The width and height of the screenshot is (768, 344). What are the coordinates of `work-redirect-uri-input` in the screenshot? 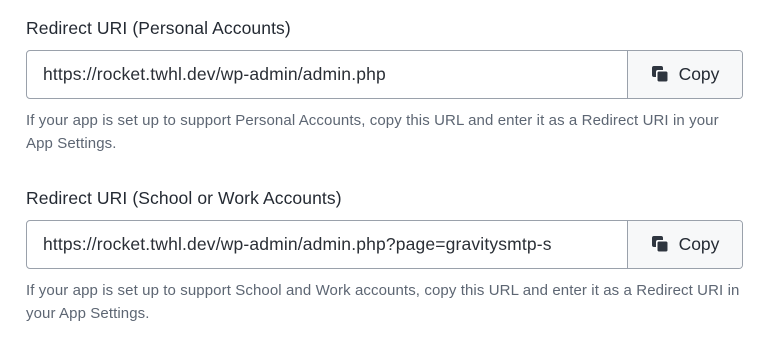 It's located at (327, 244).